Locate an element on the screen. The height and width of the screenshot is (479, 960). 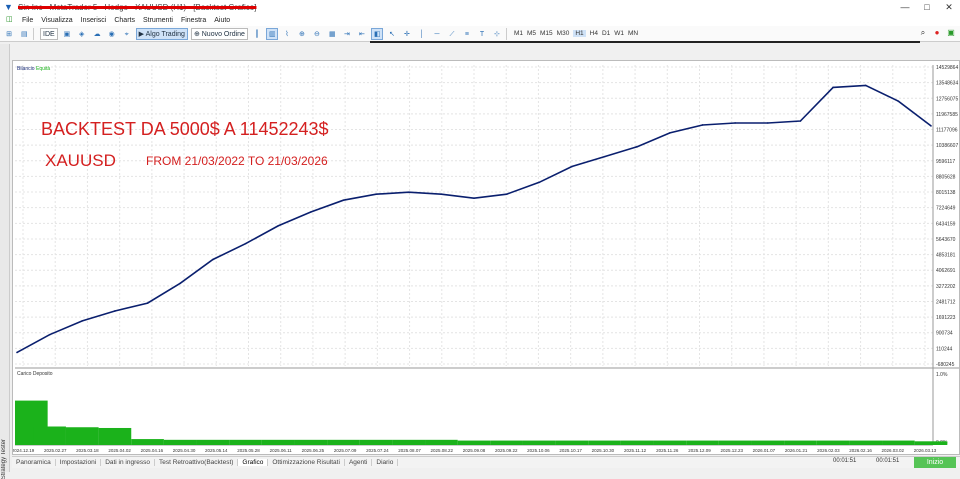
toolbar-separator is located at coordinates (33, 33).